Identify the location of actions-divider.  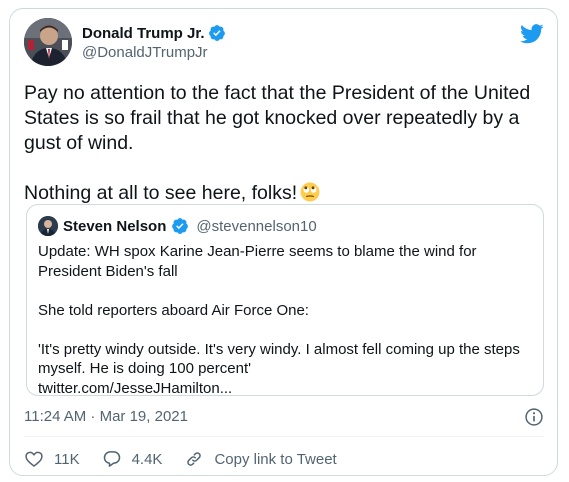
(284, 436).